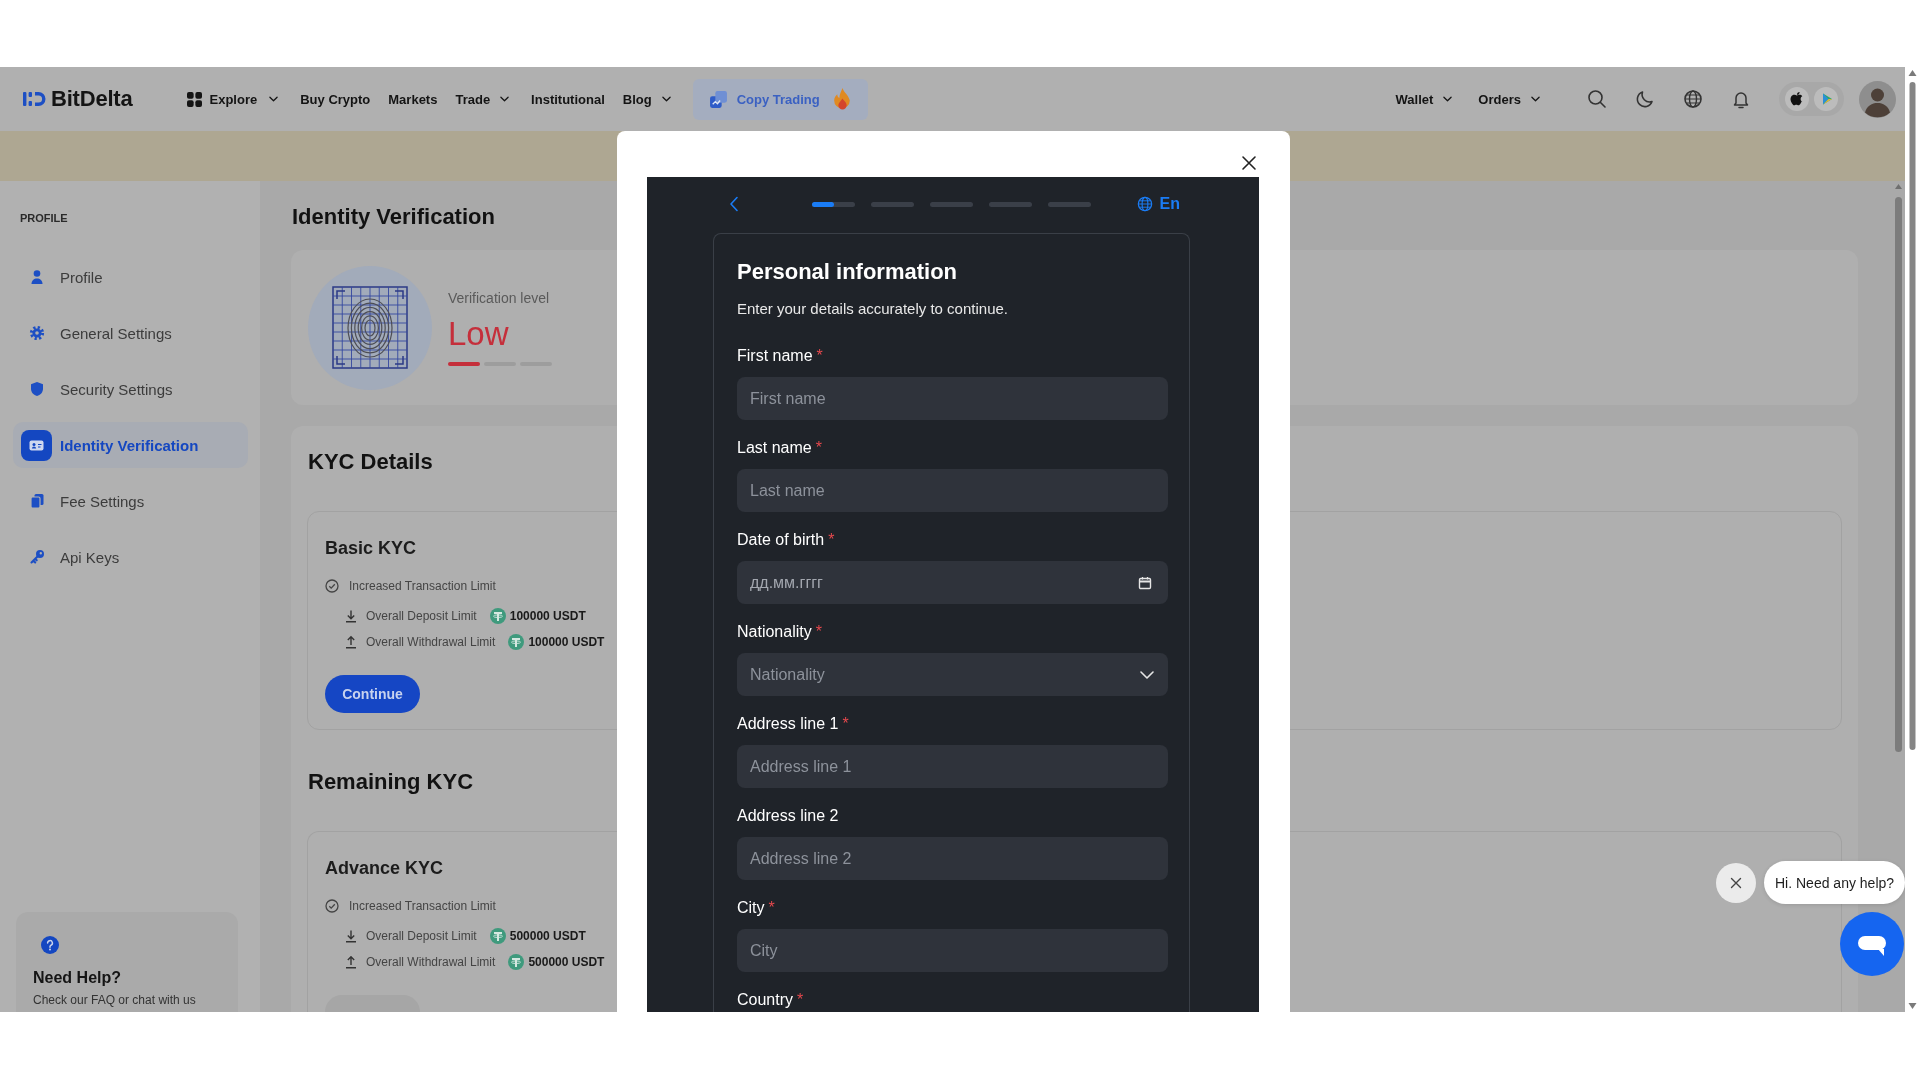  I want to click on apple-icon, so click(1797, 99).